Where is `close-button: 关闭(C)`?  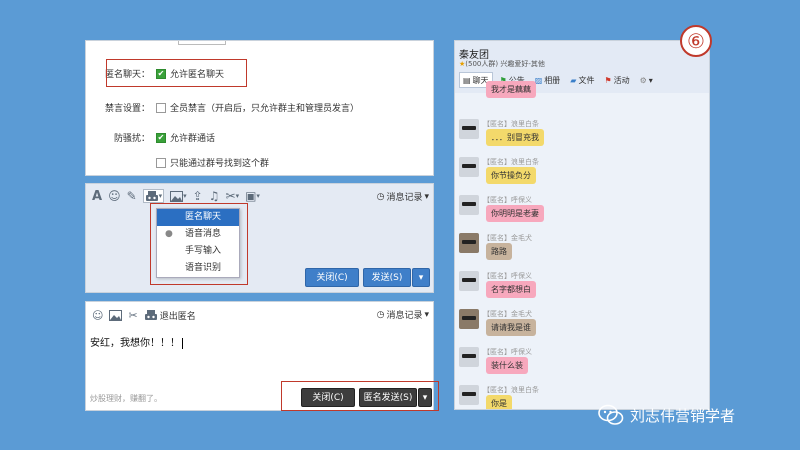 close-button: 关闭(C) is located at coordinates (332, 277).